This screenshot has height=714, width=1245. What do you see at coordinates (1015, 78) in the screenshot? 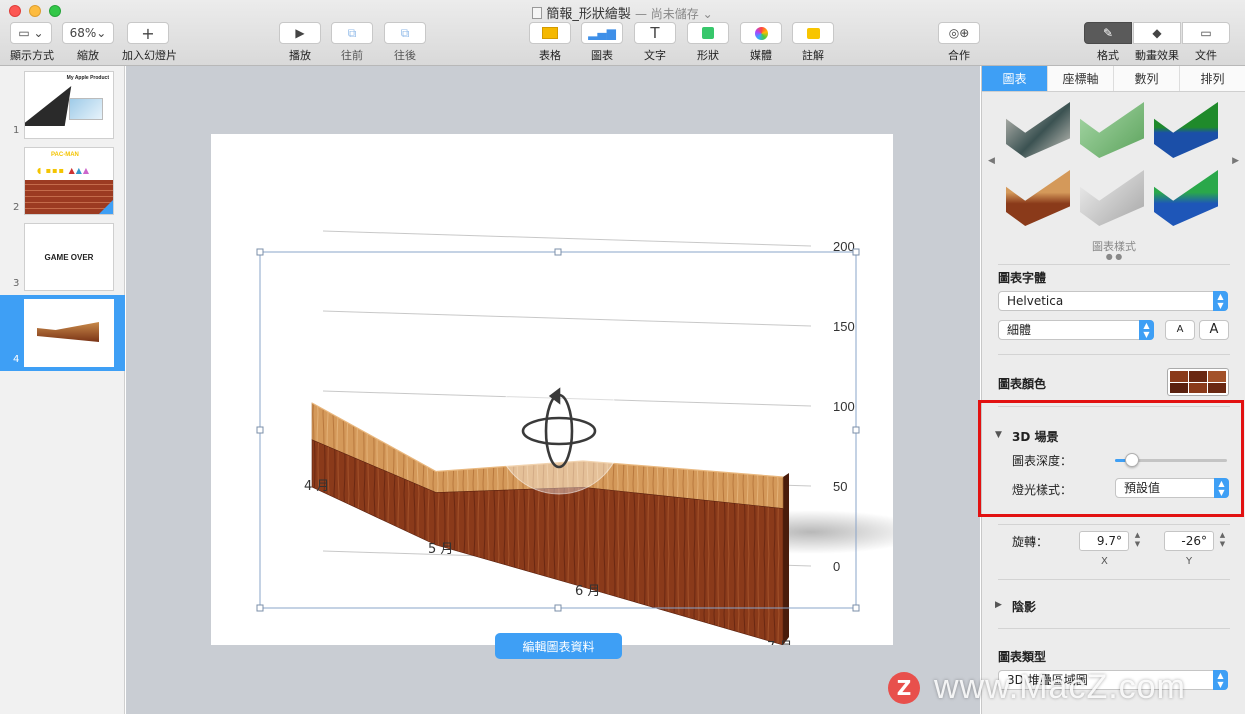
I see `tab-chart: 圖表` at bounding box center [1015, 78].